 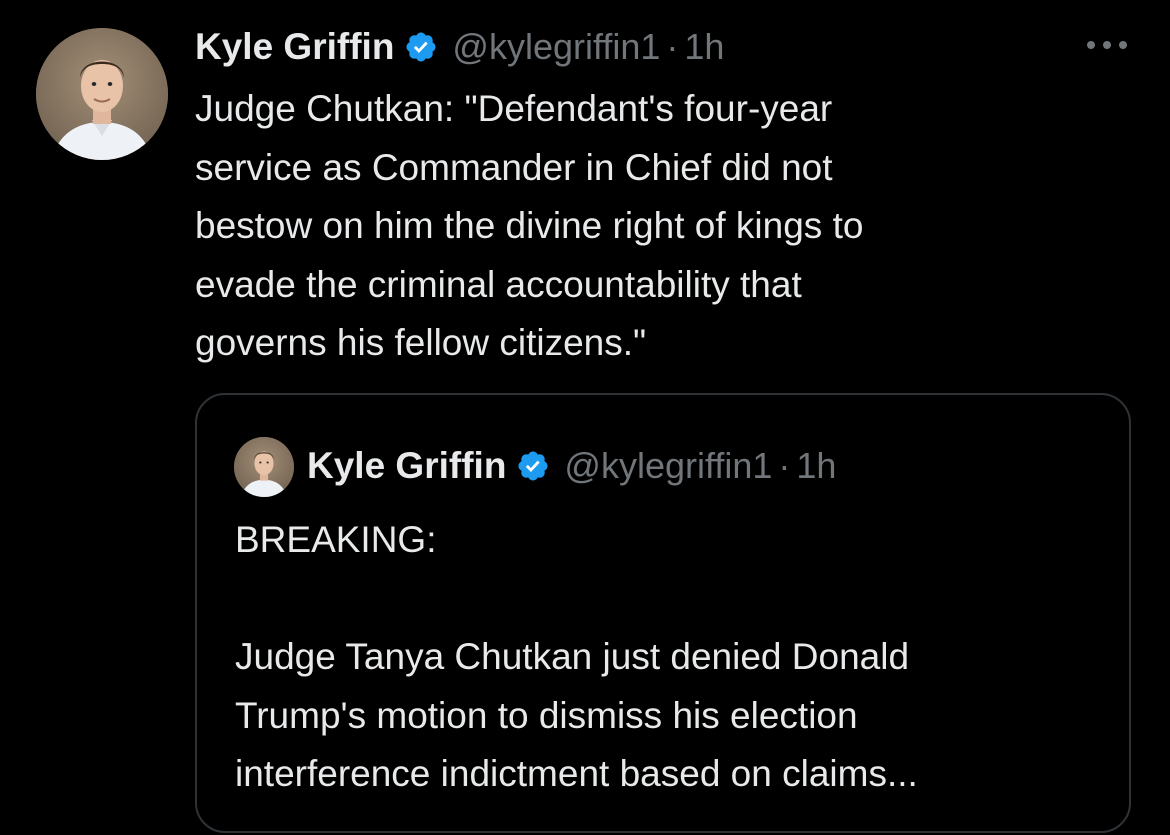 What do you see at coordinates (294, 47) in the screenshot?
I see `author-name: Kyle Griffin` at bounding box center [294, 47].